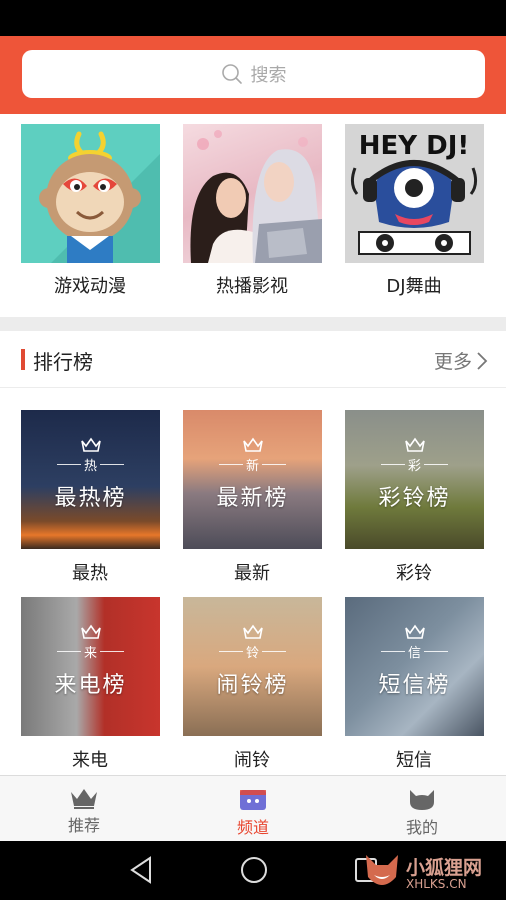 This screenshot has height=900, width=506. Describe the element at coordinates (414, 685) in the screenshot. I see `rank-title-label: 短信榜` at that location.